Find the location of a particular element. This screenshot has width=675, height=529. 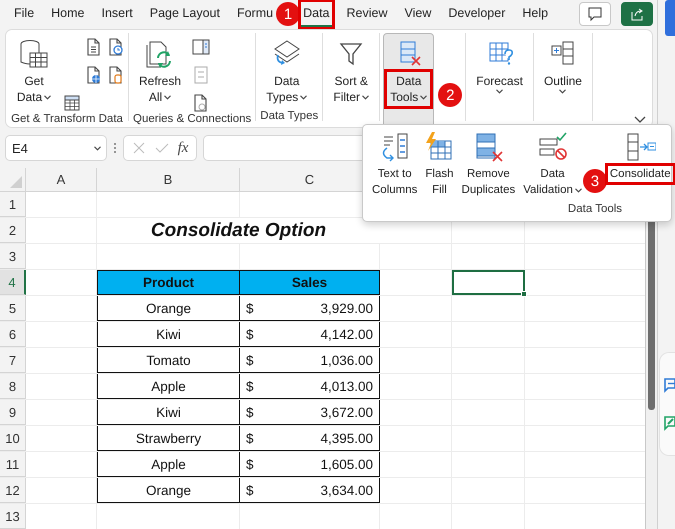

amount-value: 3,929.00 is located at coordinates (346, 308).